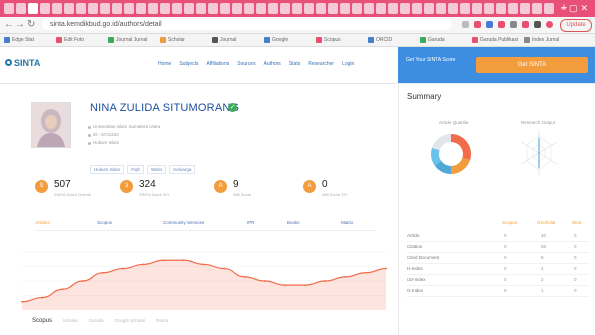 The image size is (595, 335). Describe the element at coordinates (347, 222) in the screenshot. I see `profile-tab: Matrix` at that location.